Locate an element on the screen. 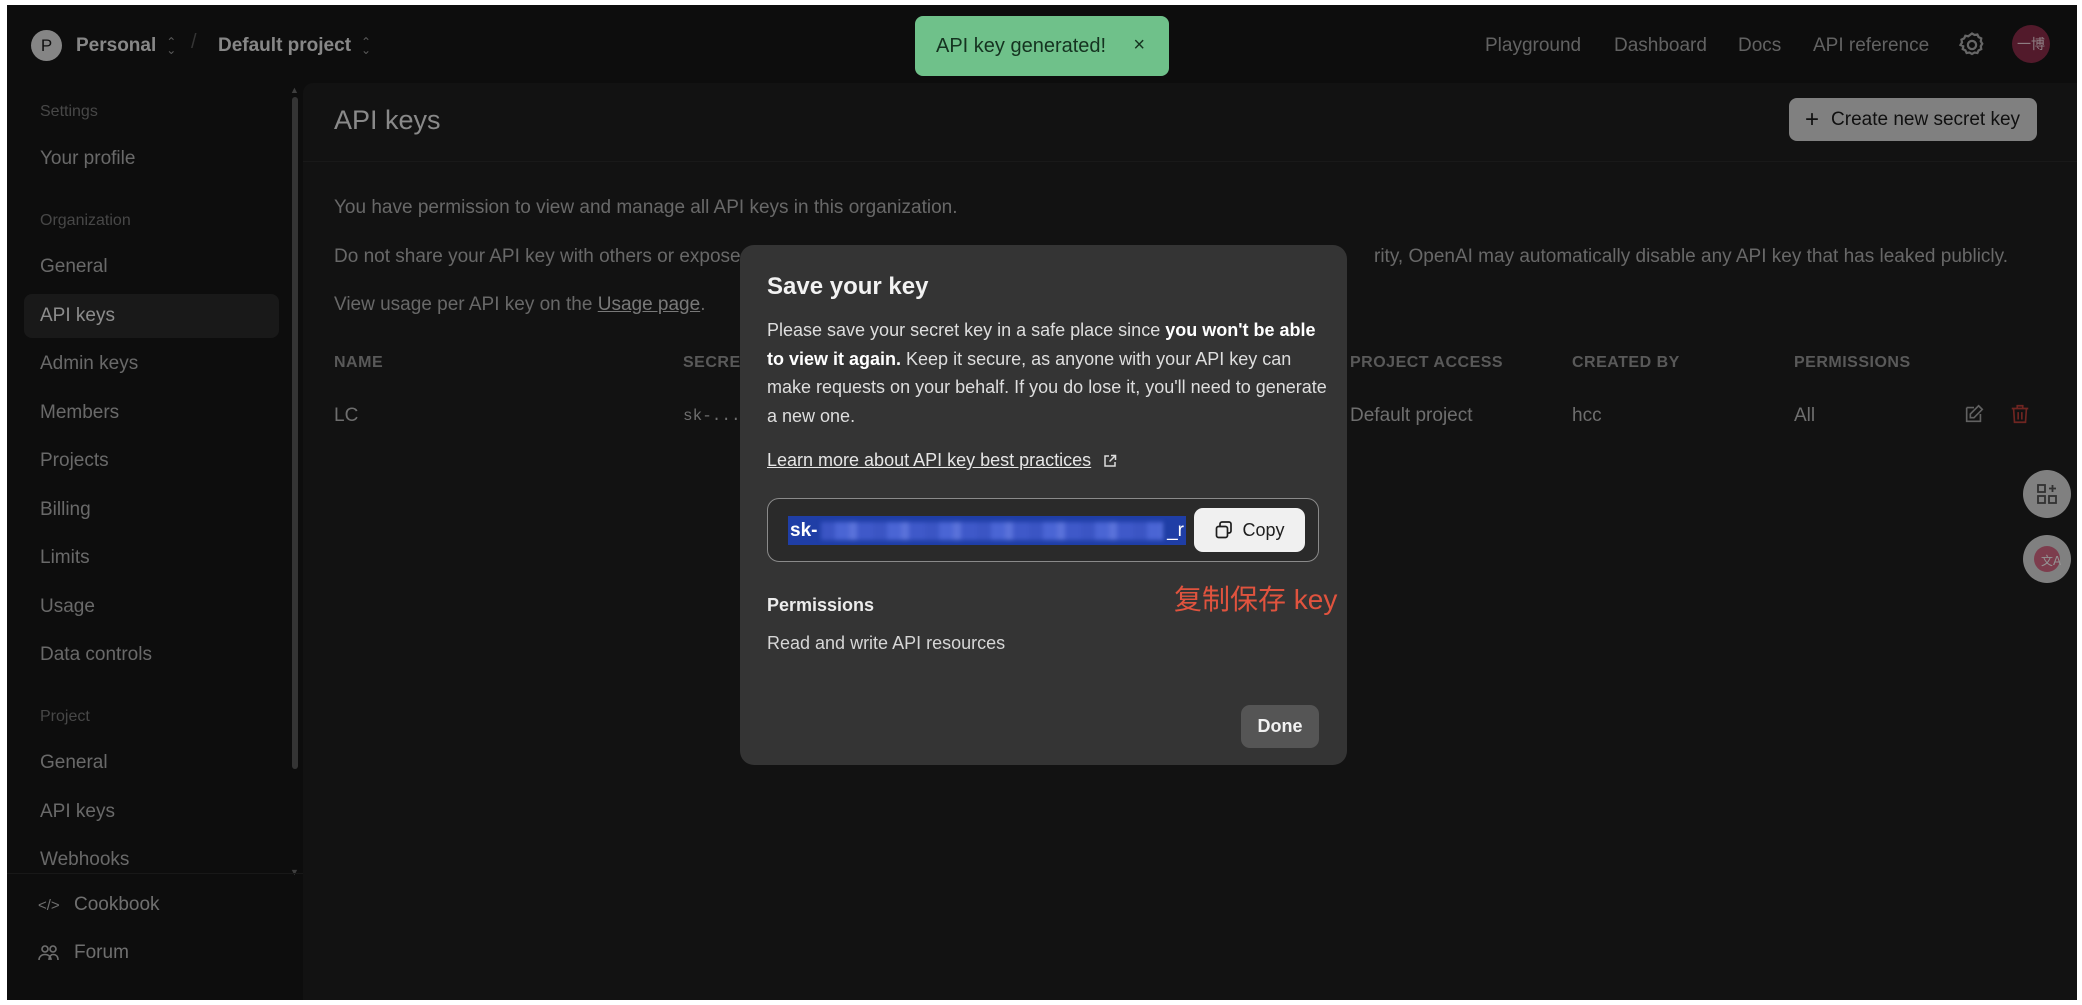  secret-key-value: sk- _r is located at coordinates (987, 530).